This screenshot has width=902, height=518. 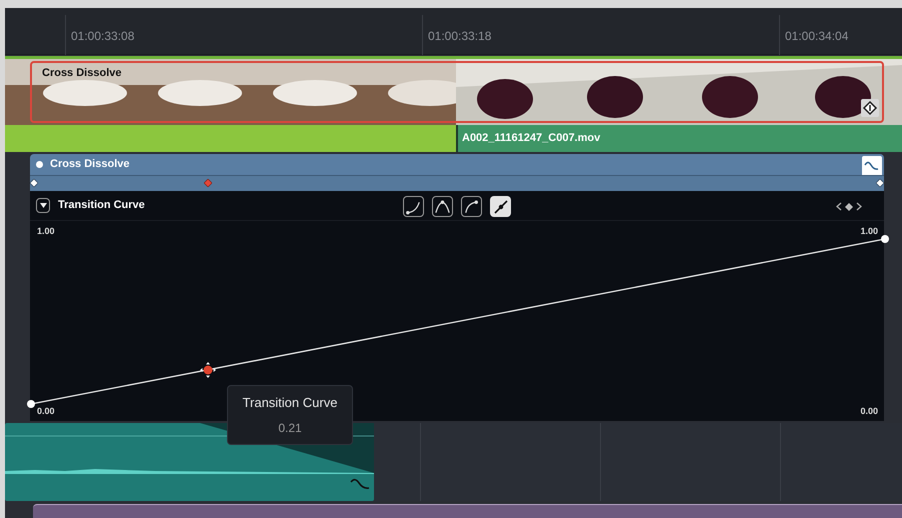 I want to click on caret-icon, so click(x=43, y=205).